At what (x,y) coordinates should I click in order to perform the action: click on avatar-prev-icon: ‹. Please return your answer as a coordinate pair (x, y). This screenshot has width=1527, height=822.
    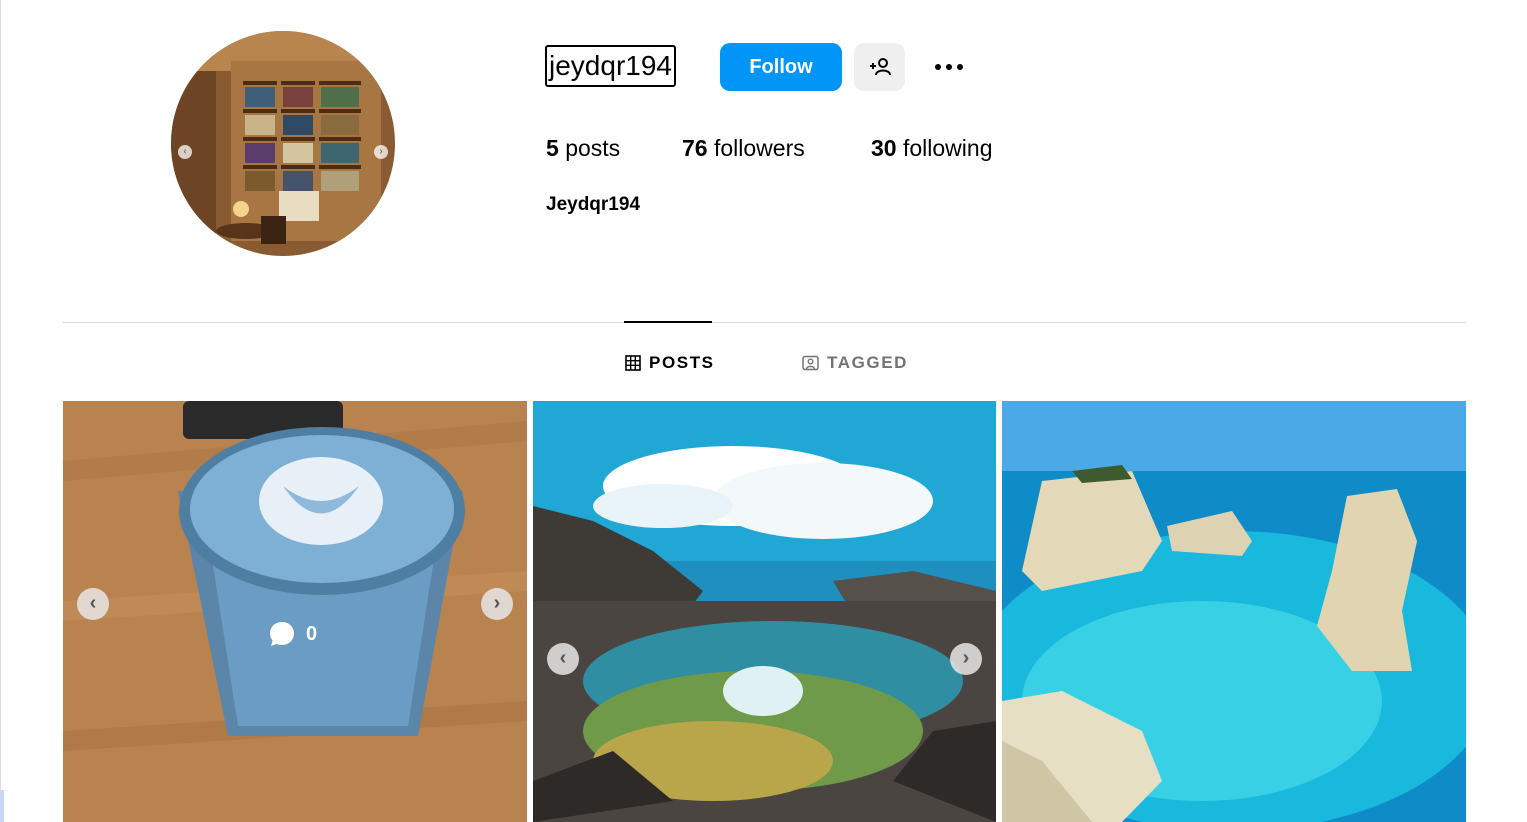
    Looking at the image, I should click on (185, 152).